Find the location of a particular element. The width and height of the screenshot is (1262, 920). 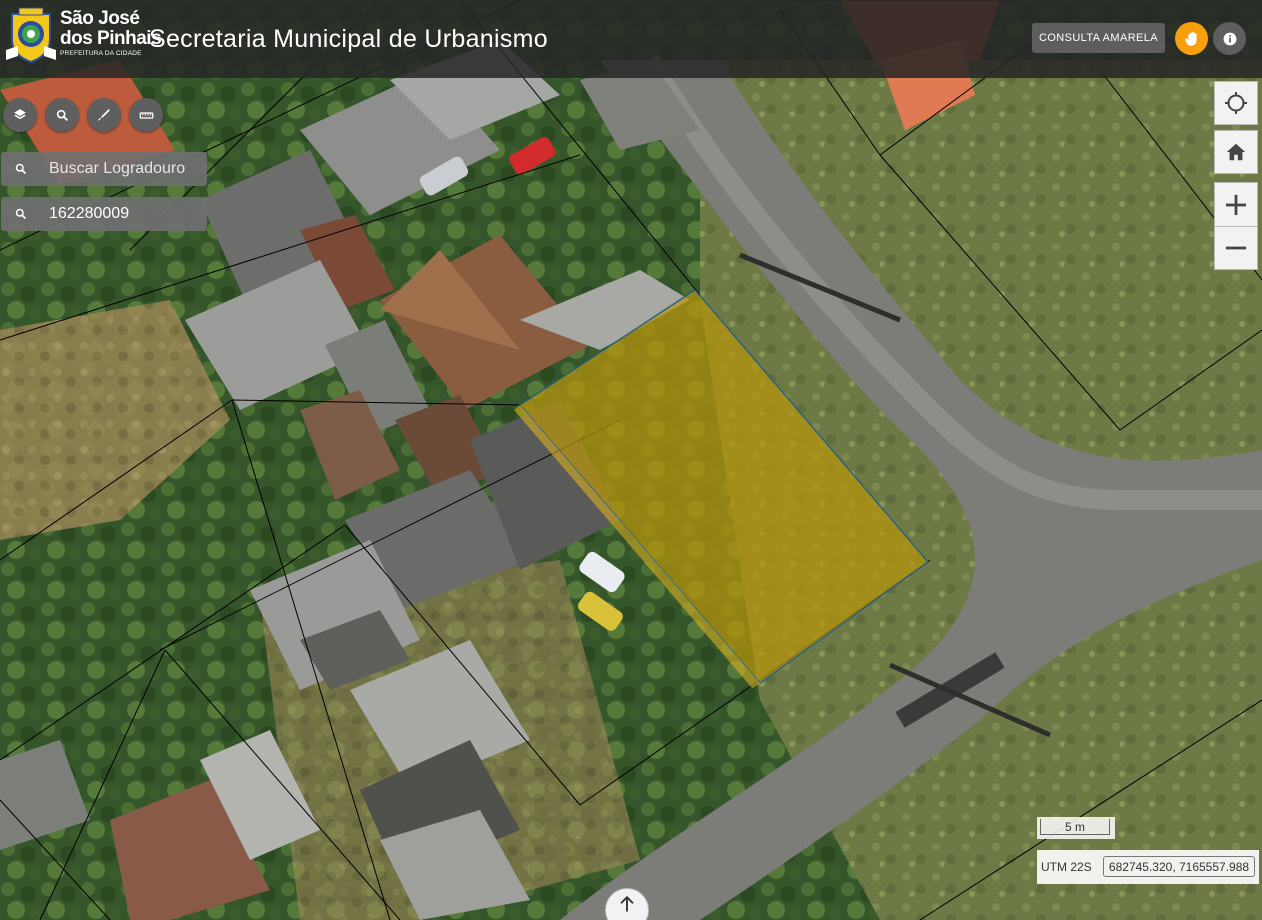

measure-button is located at coordinates (146, 115).